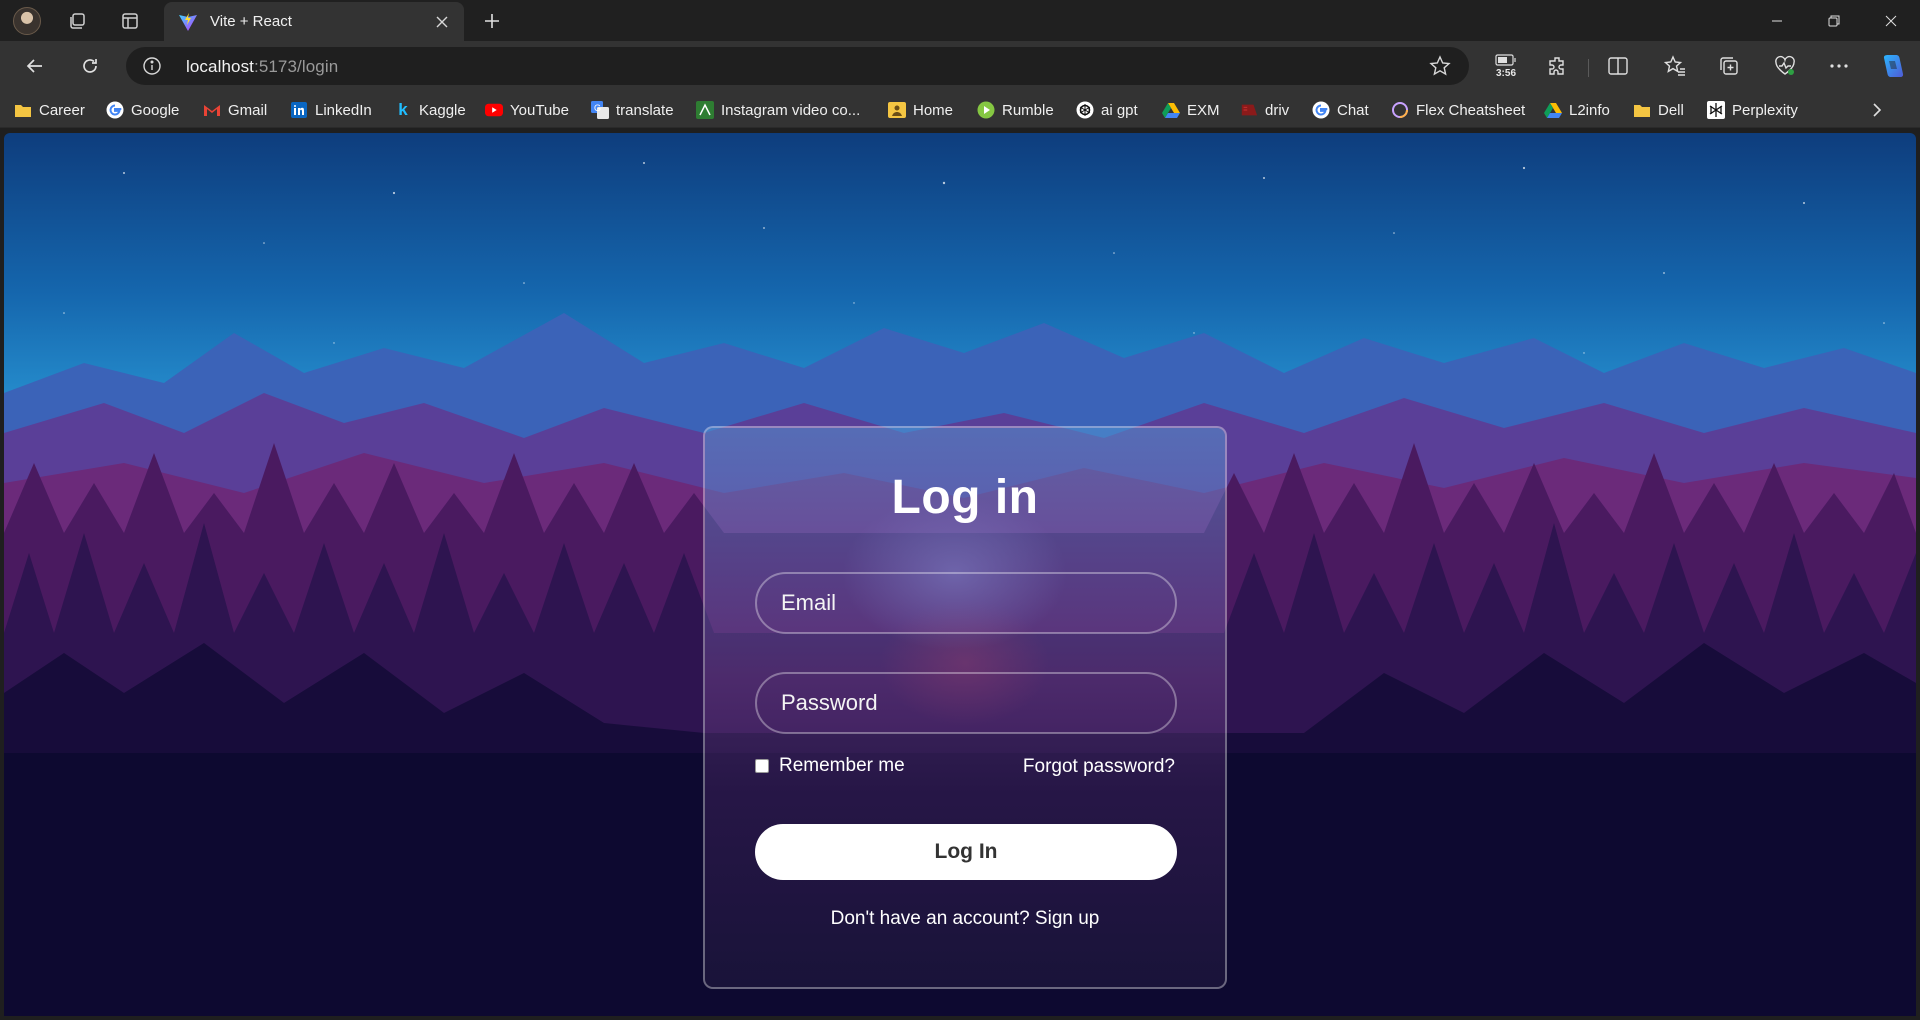 The height and width of the screenshot is (1020, 1920). I want to click on bookmark-label: YouTube, so click(539, 110).